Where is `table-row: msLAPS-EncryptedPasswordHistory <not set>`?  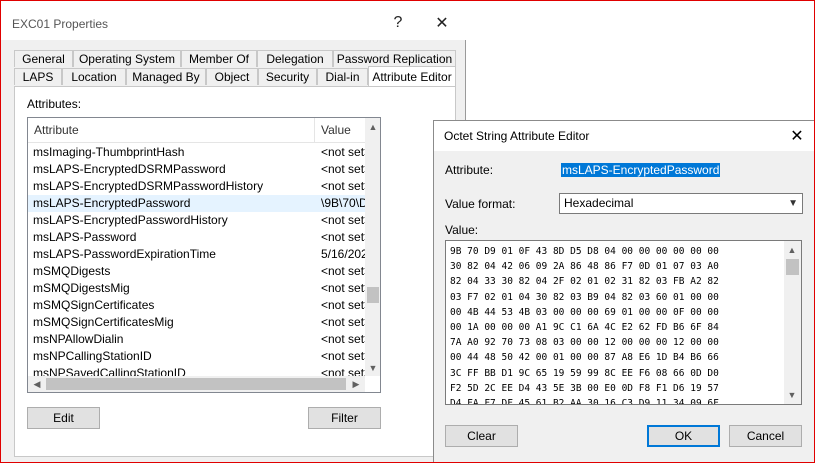 table-row: msLAPS-EncryptedPasswordHistory <not set> is located at coordinates (196, 220).